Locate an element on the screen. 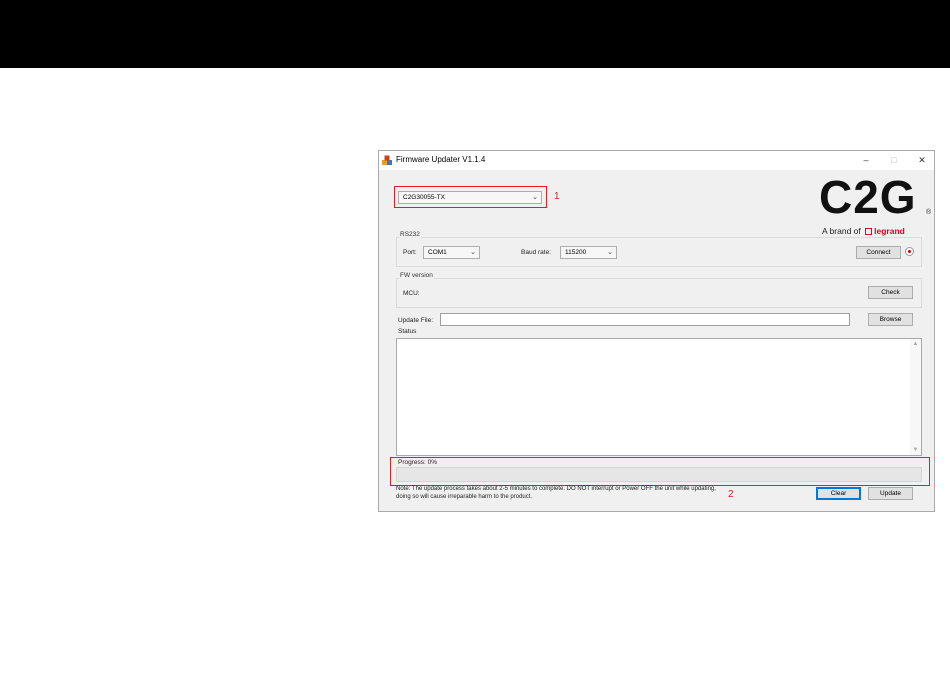  status-dot-icon is located at coordinates (909, 251).